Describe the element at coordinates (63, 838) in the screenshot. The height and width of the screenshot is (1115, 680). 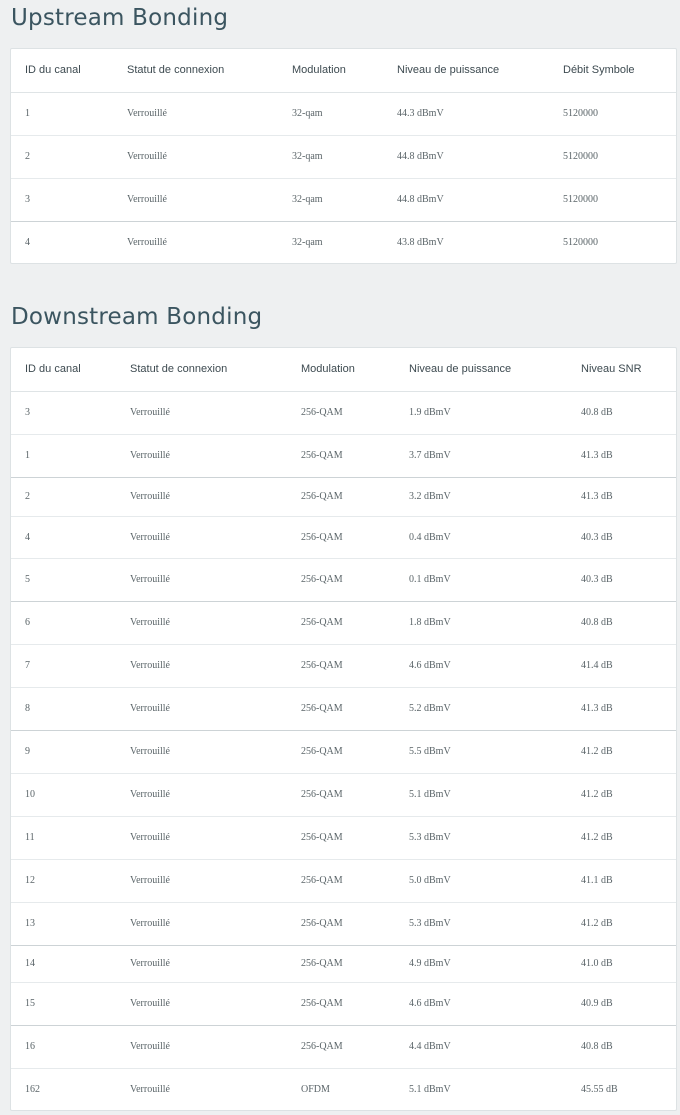
I see `table-cell: 11` at that location.